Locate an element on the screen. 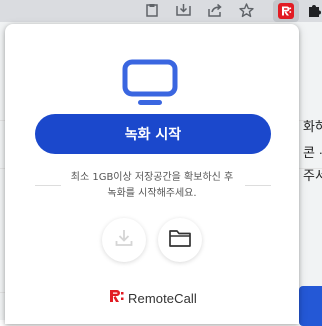  remotecall-extension-icon is located at coordinates (286, 11).